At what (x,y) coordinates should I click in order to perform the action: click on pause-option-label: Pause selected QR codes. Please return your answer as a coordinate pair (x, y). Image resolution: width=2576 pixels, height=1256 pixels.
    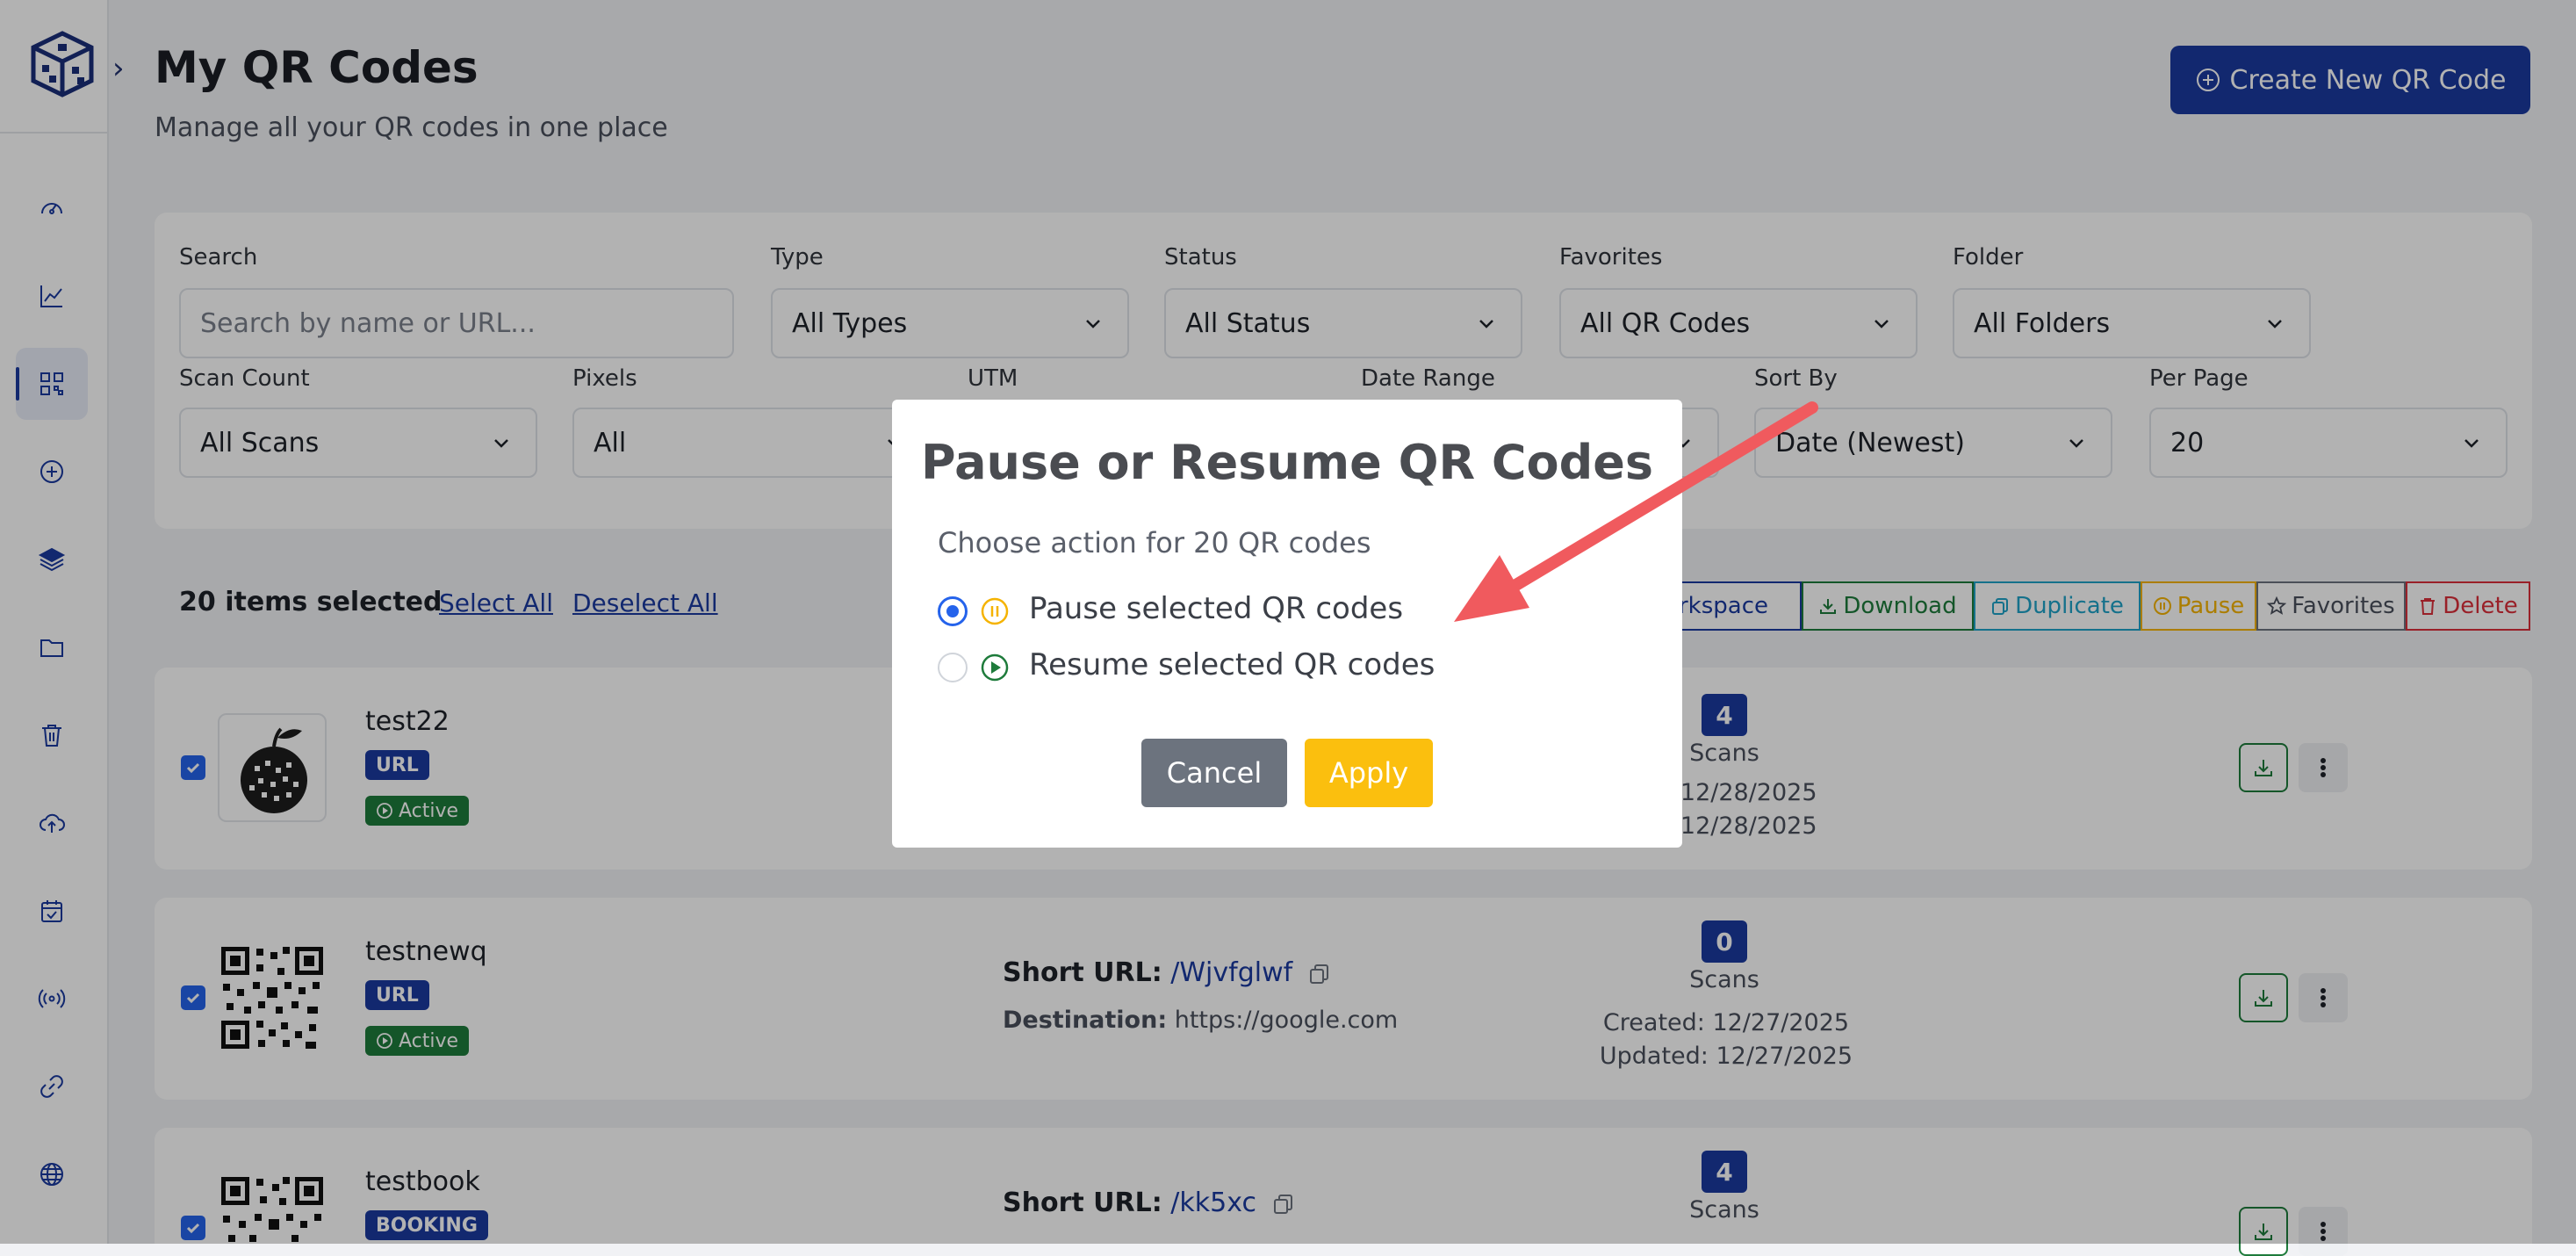
    Looking at the image, I should click on (1216, 608).